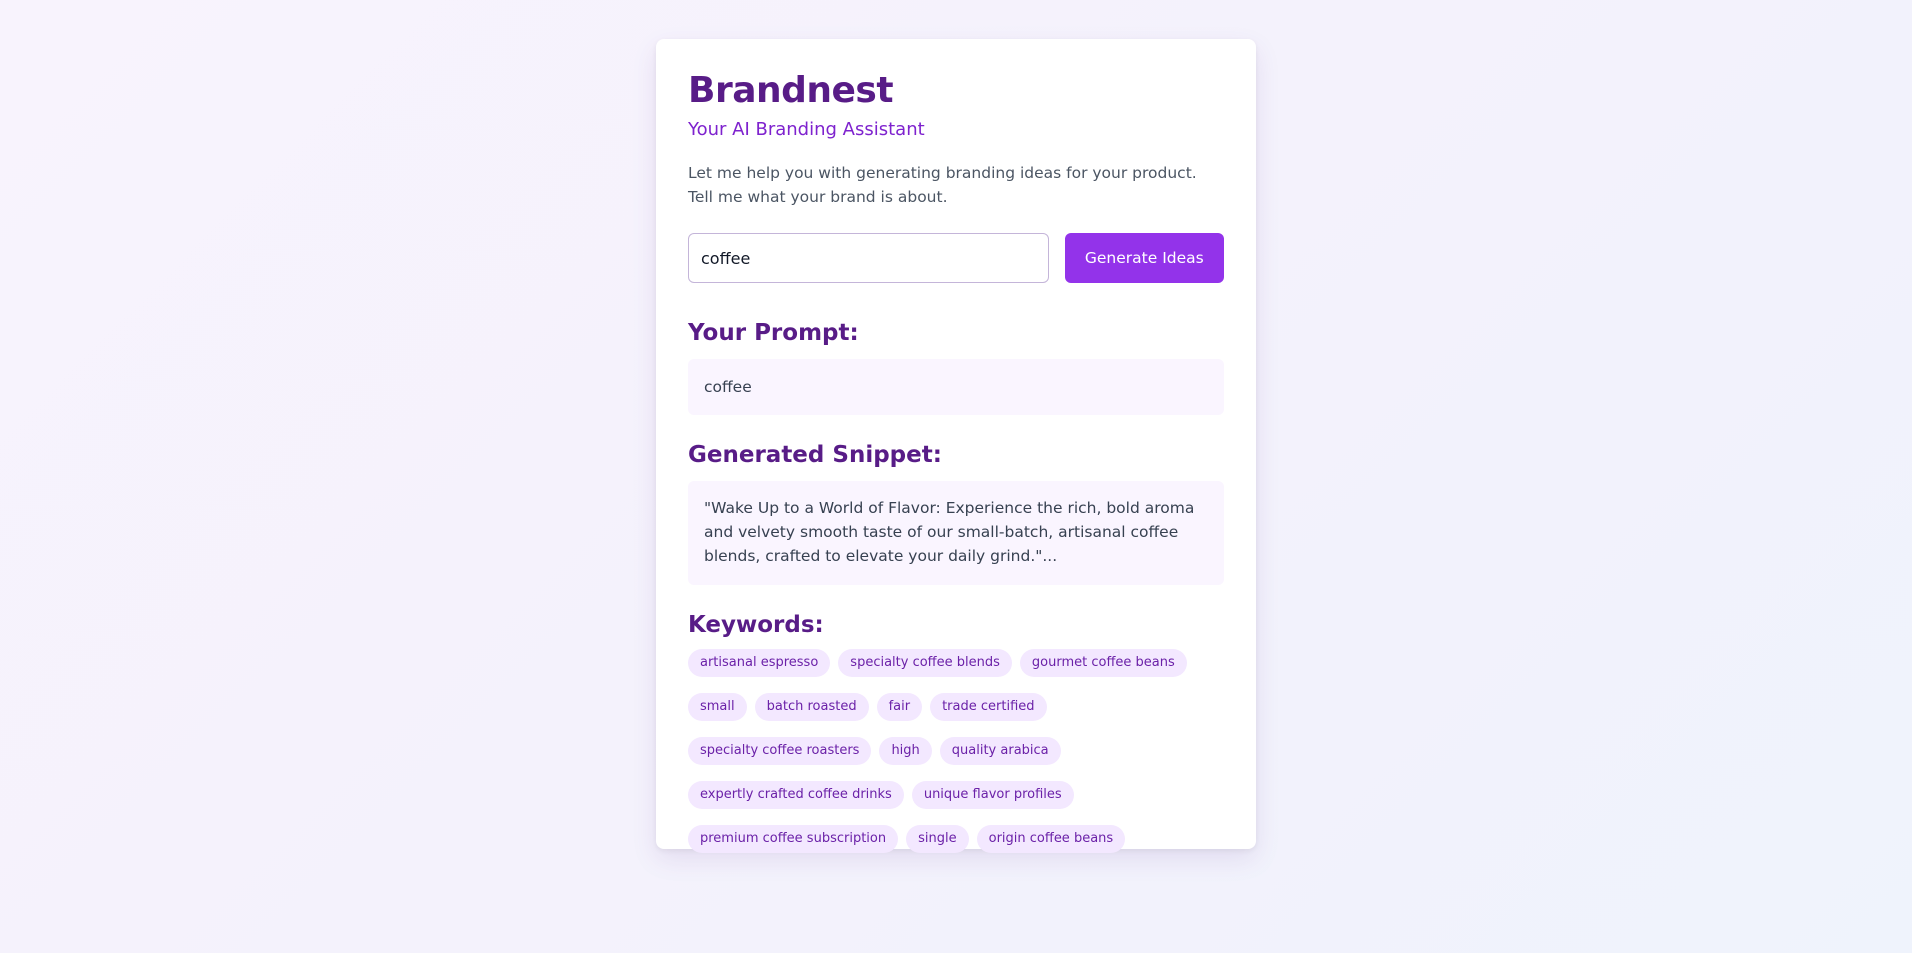 The width and height of the screenshot is (1912, 953). What do you see at coordinates (956, 387) in the screenshot?
I see `prompt-display: coffee` at bounding box center [956, 387].